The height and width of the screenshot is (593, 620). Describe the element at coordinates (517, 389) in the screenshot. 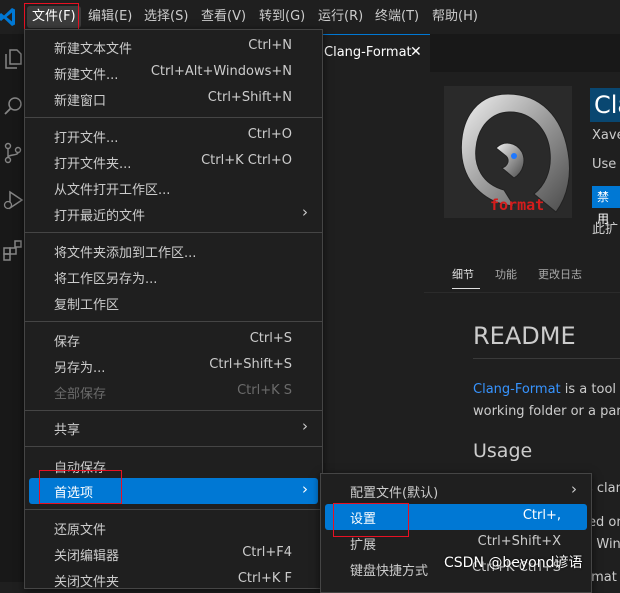

I see `readme-link: Clang-Format` at that location.